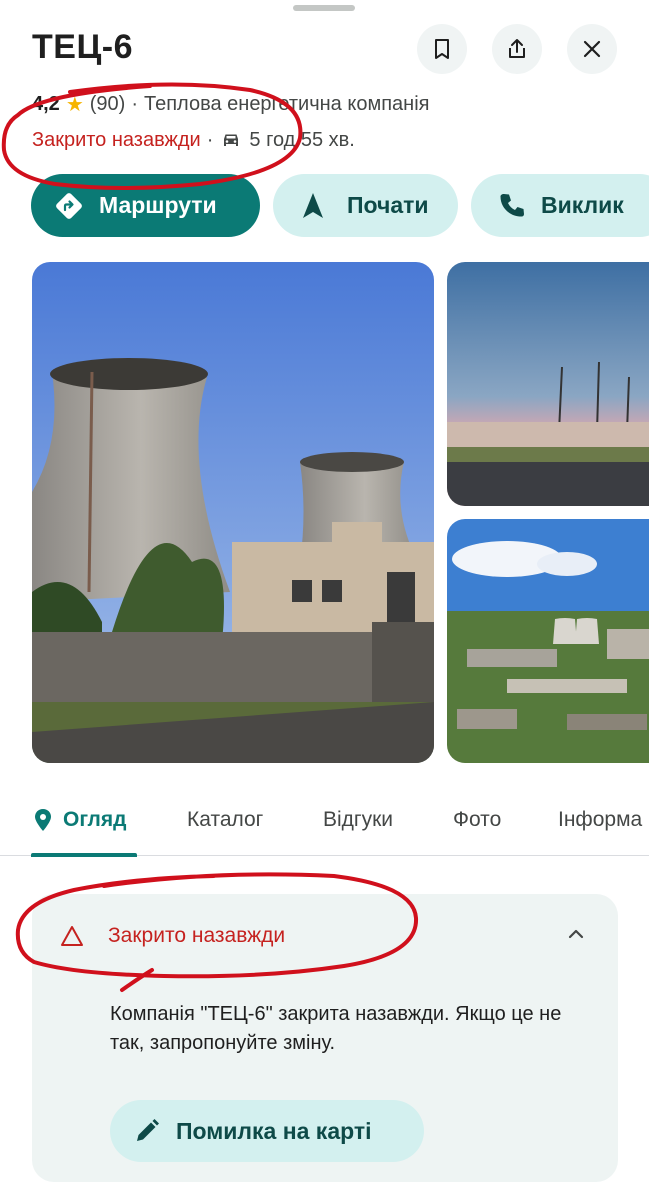 This screenshot has width=649, height=1191. Describe the element at coordinates (43, 820) in the screenshot. I see `location-pin-icon` at that location.